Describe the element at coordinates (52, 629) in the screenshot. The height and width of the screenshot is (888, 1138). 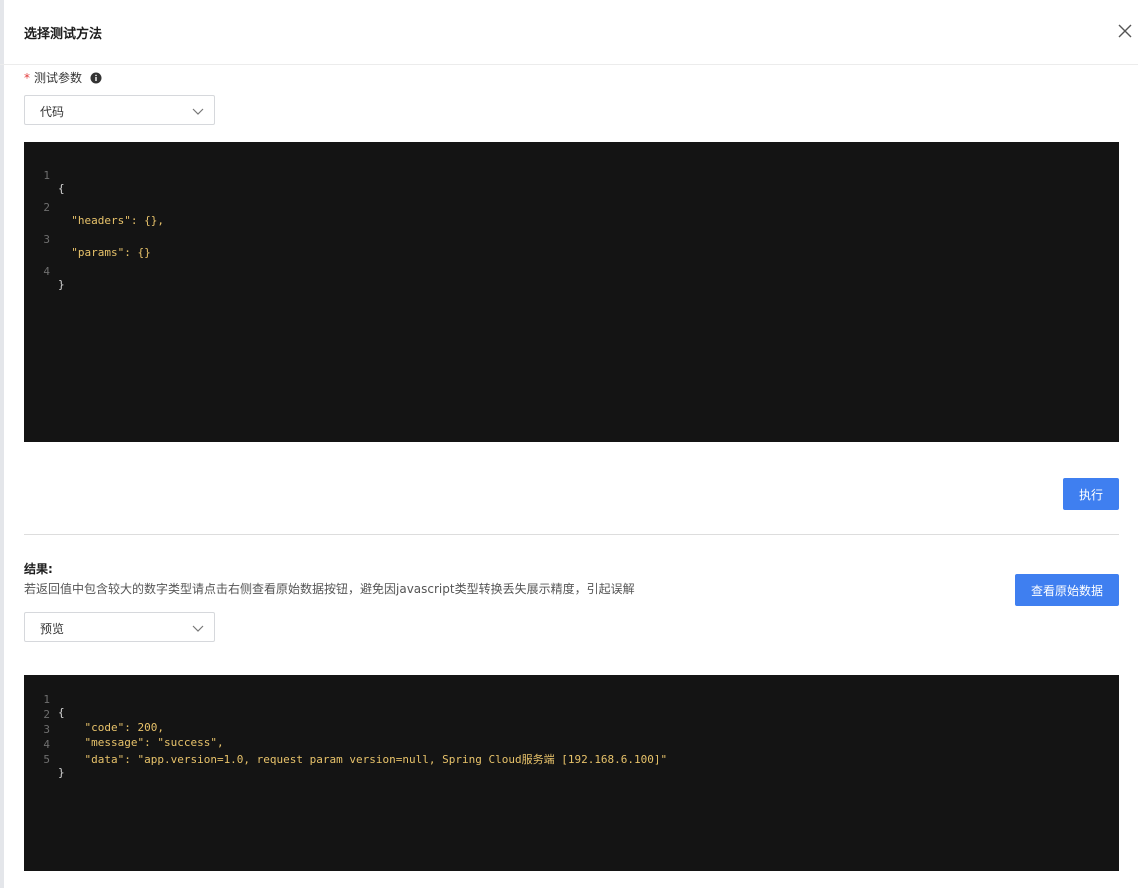
I see `result-view-value: 预览` at that location.